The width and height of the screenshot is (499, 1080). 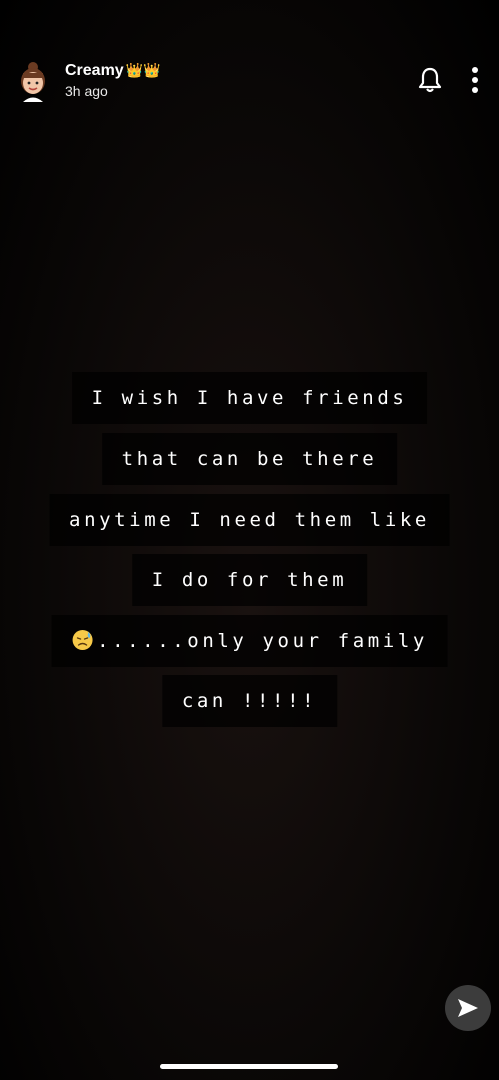 I want to click on caption-line-1: I wish I have friends, so click(x=249, y=398).